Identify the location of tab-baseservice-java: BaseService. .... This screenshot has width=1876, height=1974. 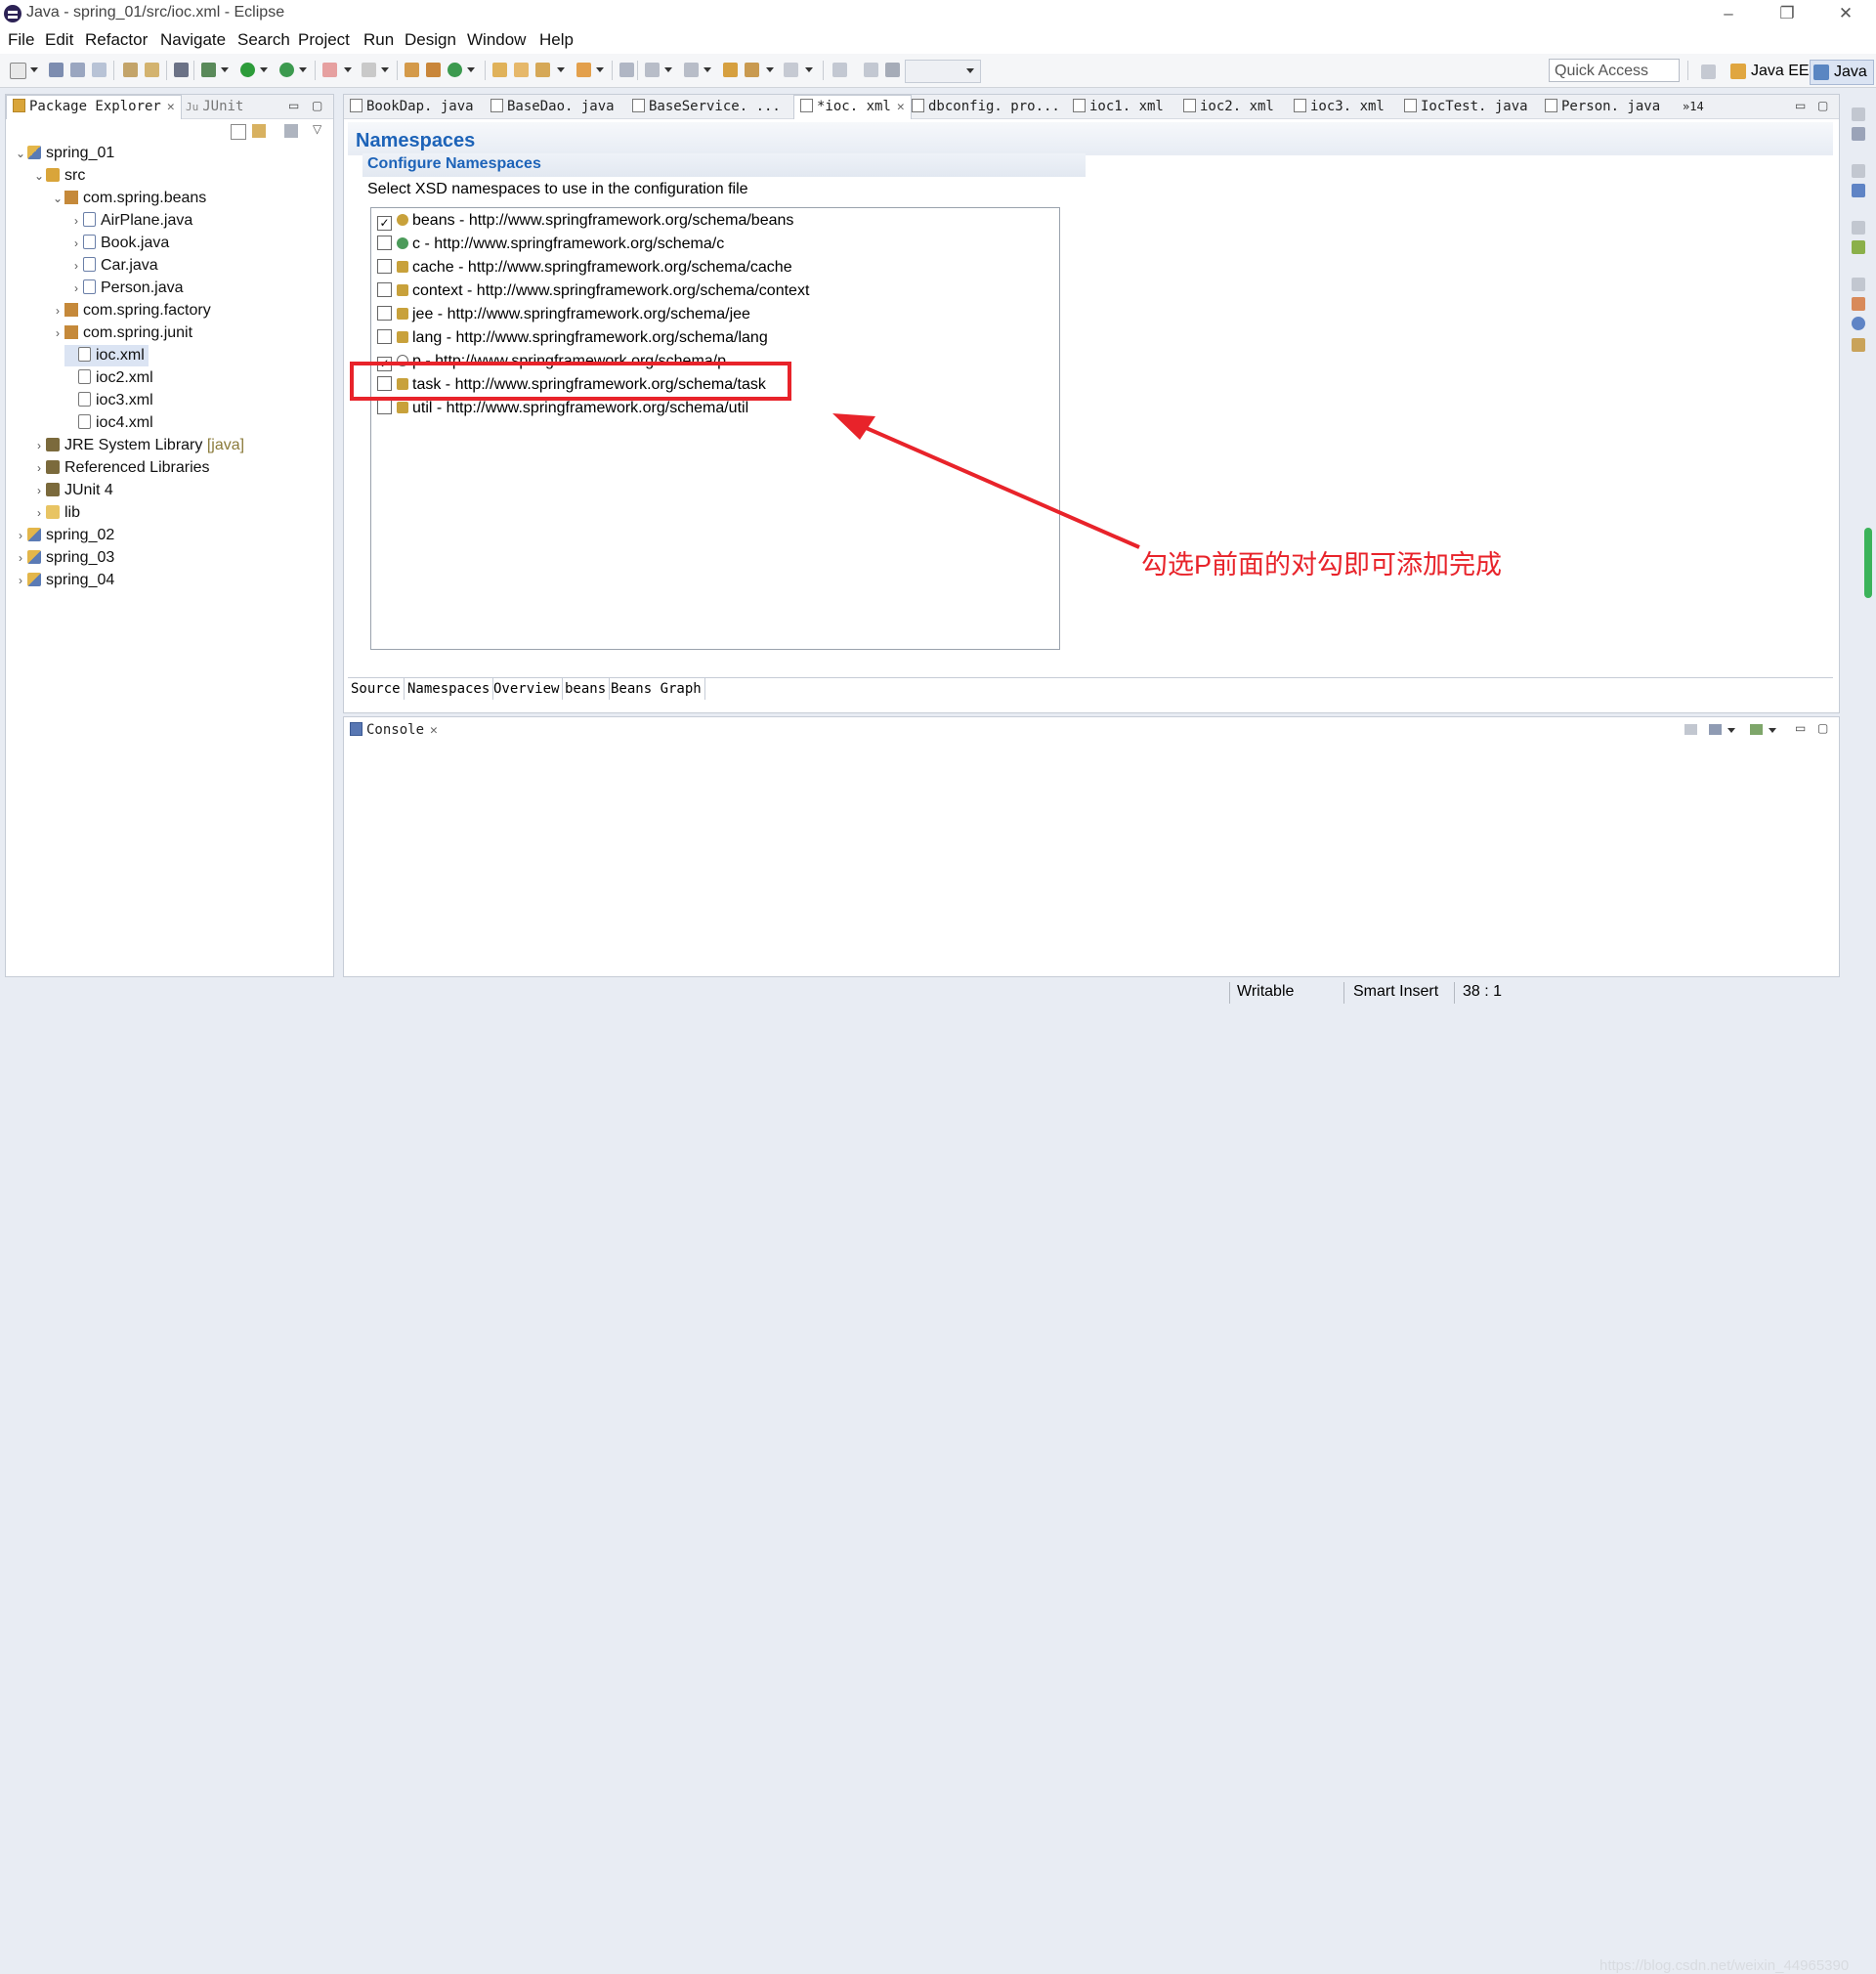
(706, 106).